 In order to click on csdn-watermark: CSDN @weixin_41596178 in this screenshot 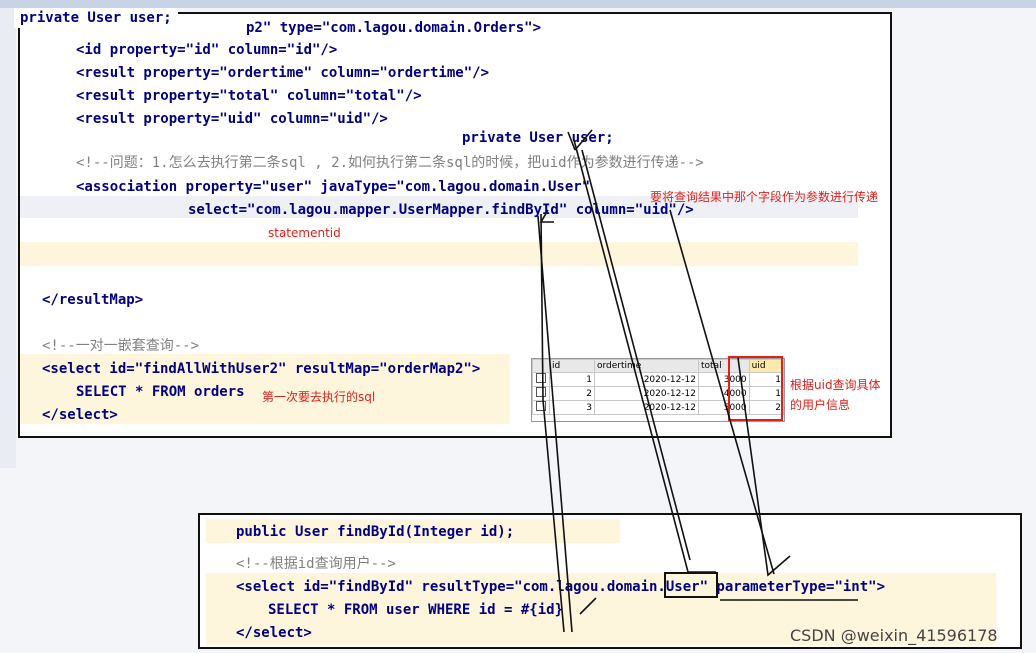, I will do `click(894, 635)`.